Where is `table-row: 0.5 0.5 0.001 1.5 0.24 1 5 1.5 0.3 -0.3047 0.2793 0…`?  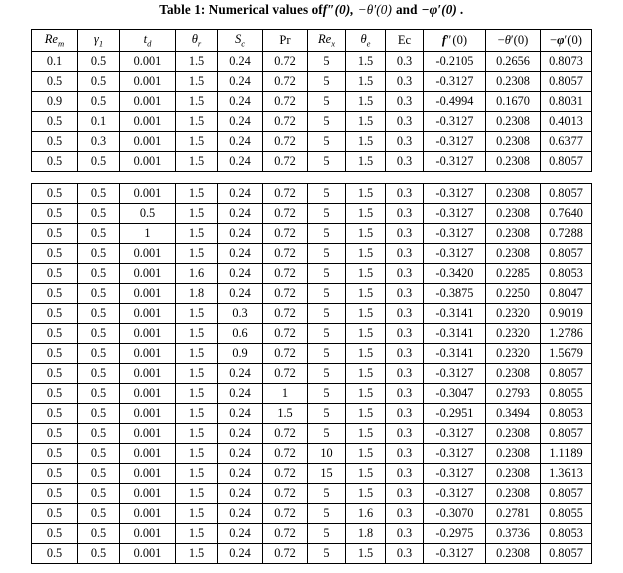 table-row: 0.5 0.5 0.001 1.5 0.24 1 5 1.5 0.3 -0.3047 0.2793 0… is located at coordinates (311, 393).